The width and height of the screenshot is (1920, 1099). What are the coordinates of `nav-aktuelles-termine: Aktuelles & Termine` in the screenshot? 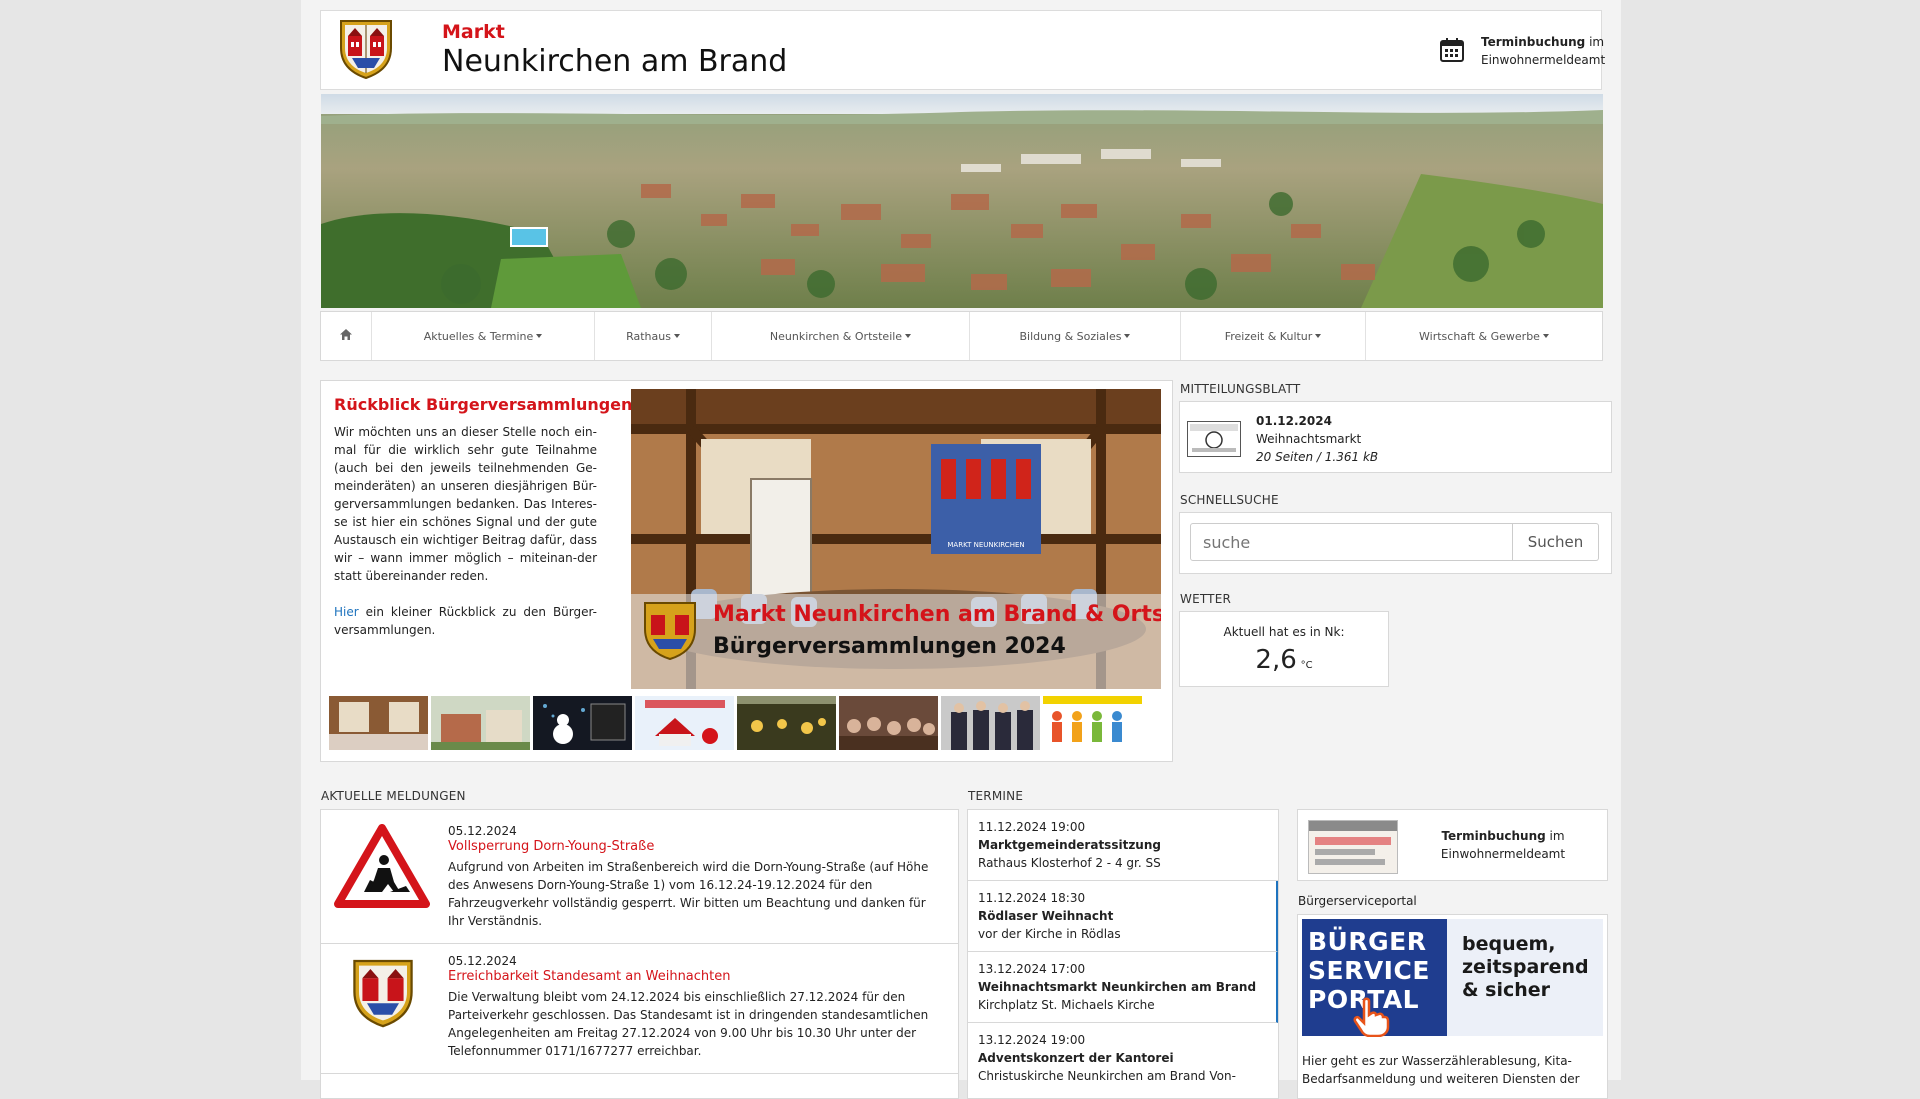 It's located at (483, 336).